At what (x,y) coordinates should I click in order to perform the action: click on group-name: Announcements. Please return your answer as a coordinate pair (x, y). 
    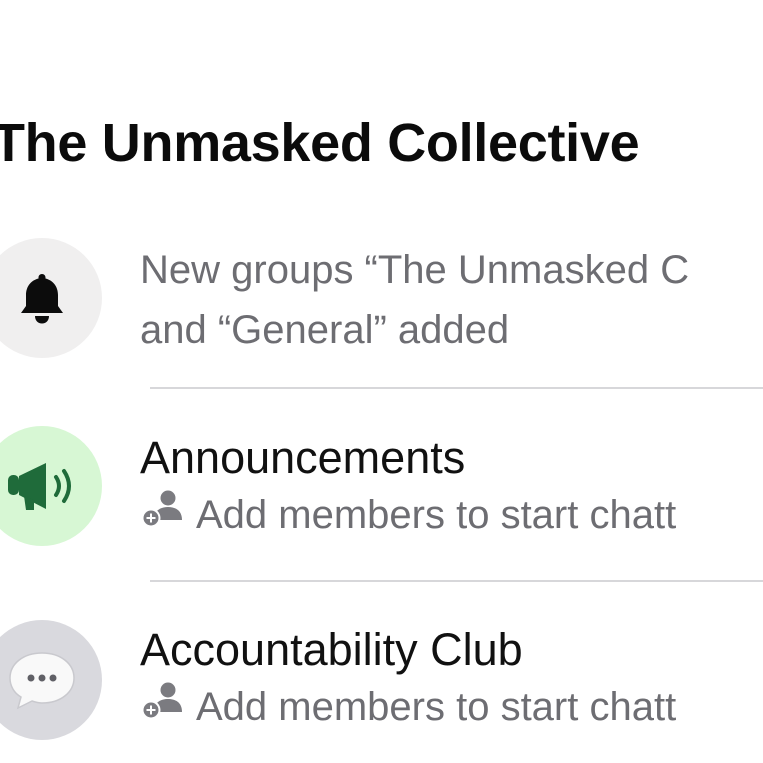
    Looking at the image, I should click on (303, 457).